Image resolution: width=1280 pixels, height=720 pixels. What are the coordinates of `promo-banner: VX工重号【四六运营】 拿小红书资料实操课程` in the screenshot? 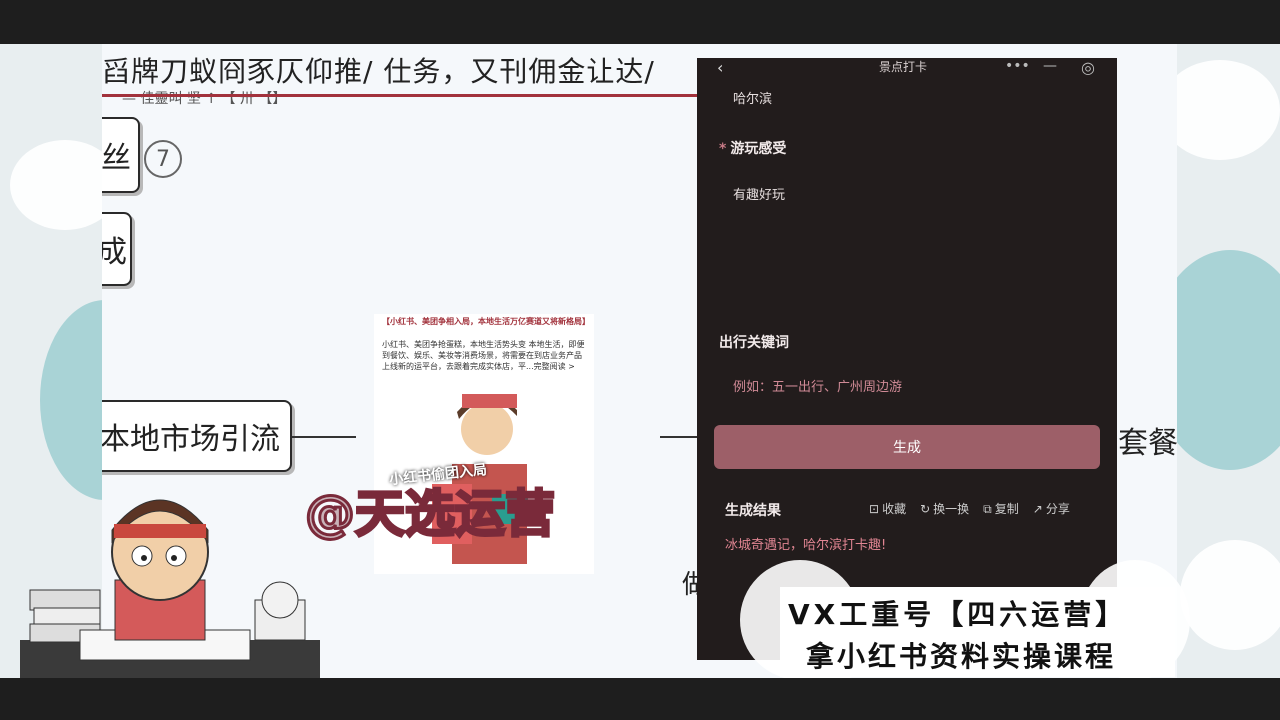 It's located at (977, 632).